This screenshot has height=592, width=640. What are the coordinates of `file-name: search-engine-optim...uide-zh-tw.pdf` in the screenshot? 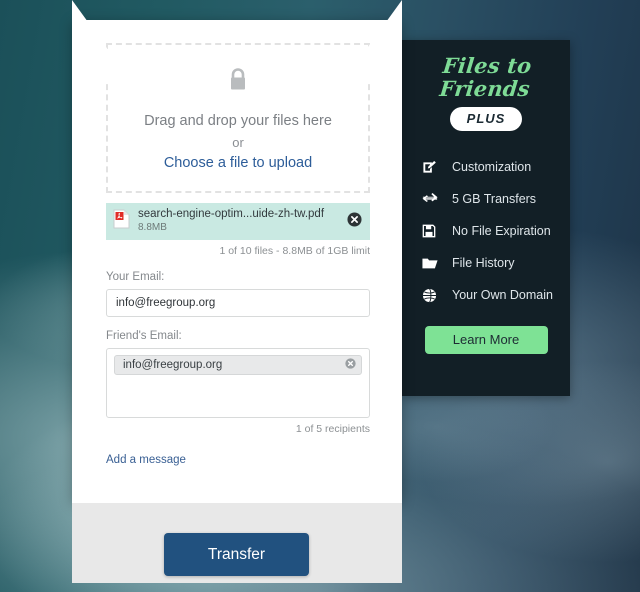 It's located at (231, 213).